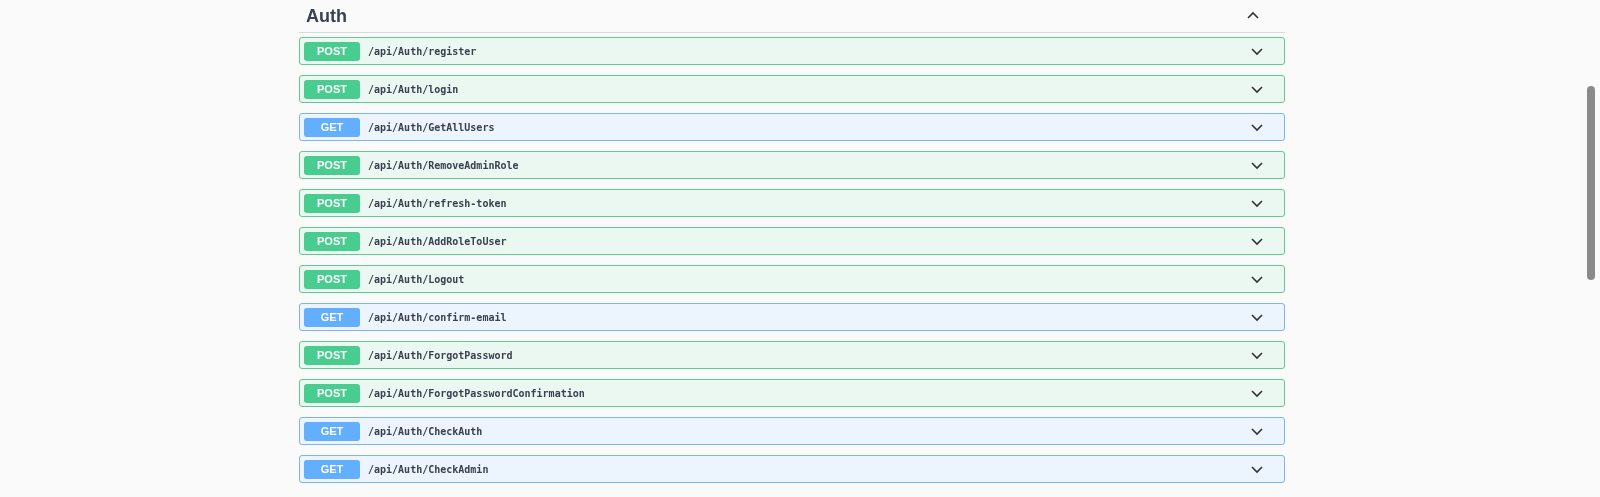 The height and width of the screenshot is (497, 1600). I want to click on endpoint-path: /api/Auth/CheckAuth, so click(426, 431).